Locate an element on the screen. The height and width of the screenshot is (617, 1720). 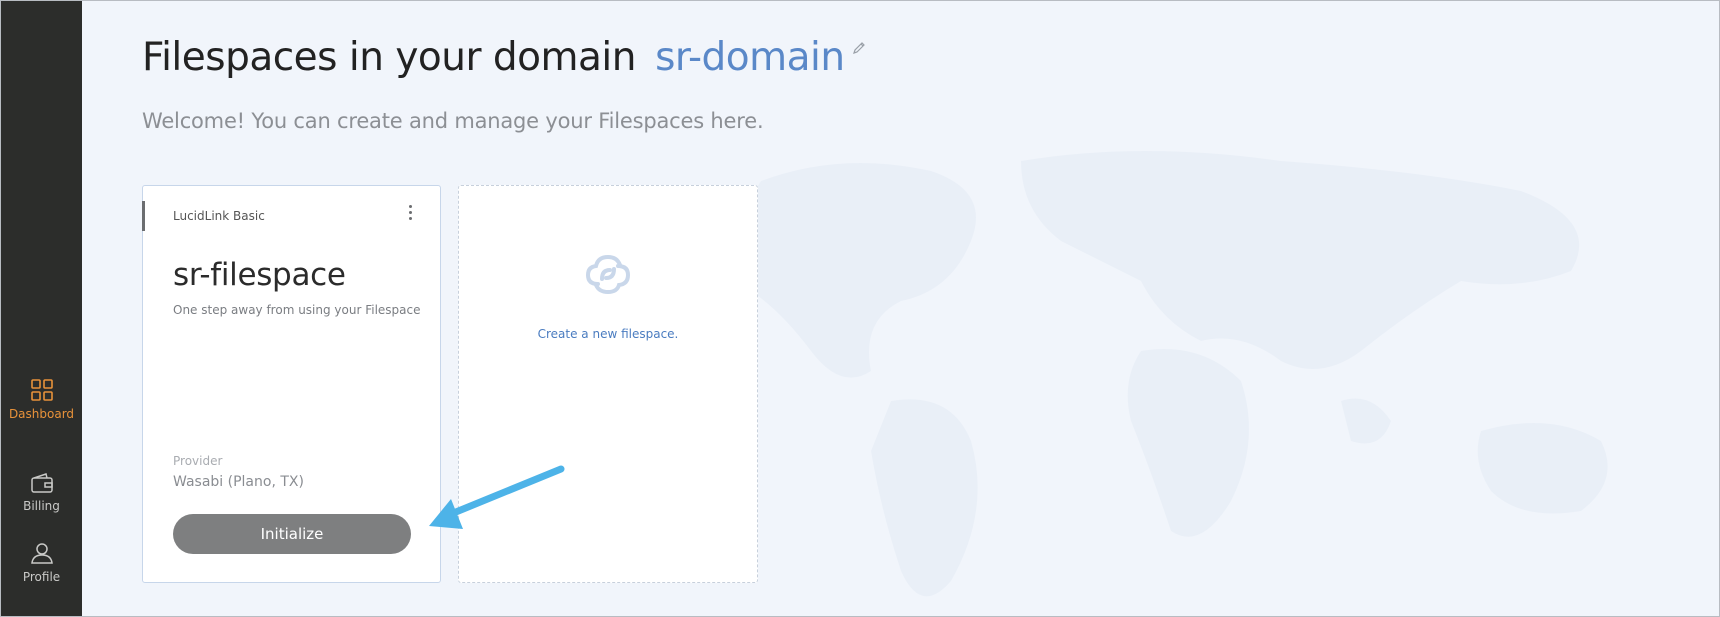
initialize-button: Initialize is located at coordinates (292, 534).